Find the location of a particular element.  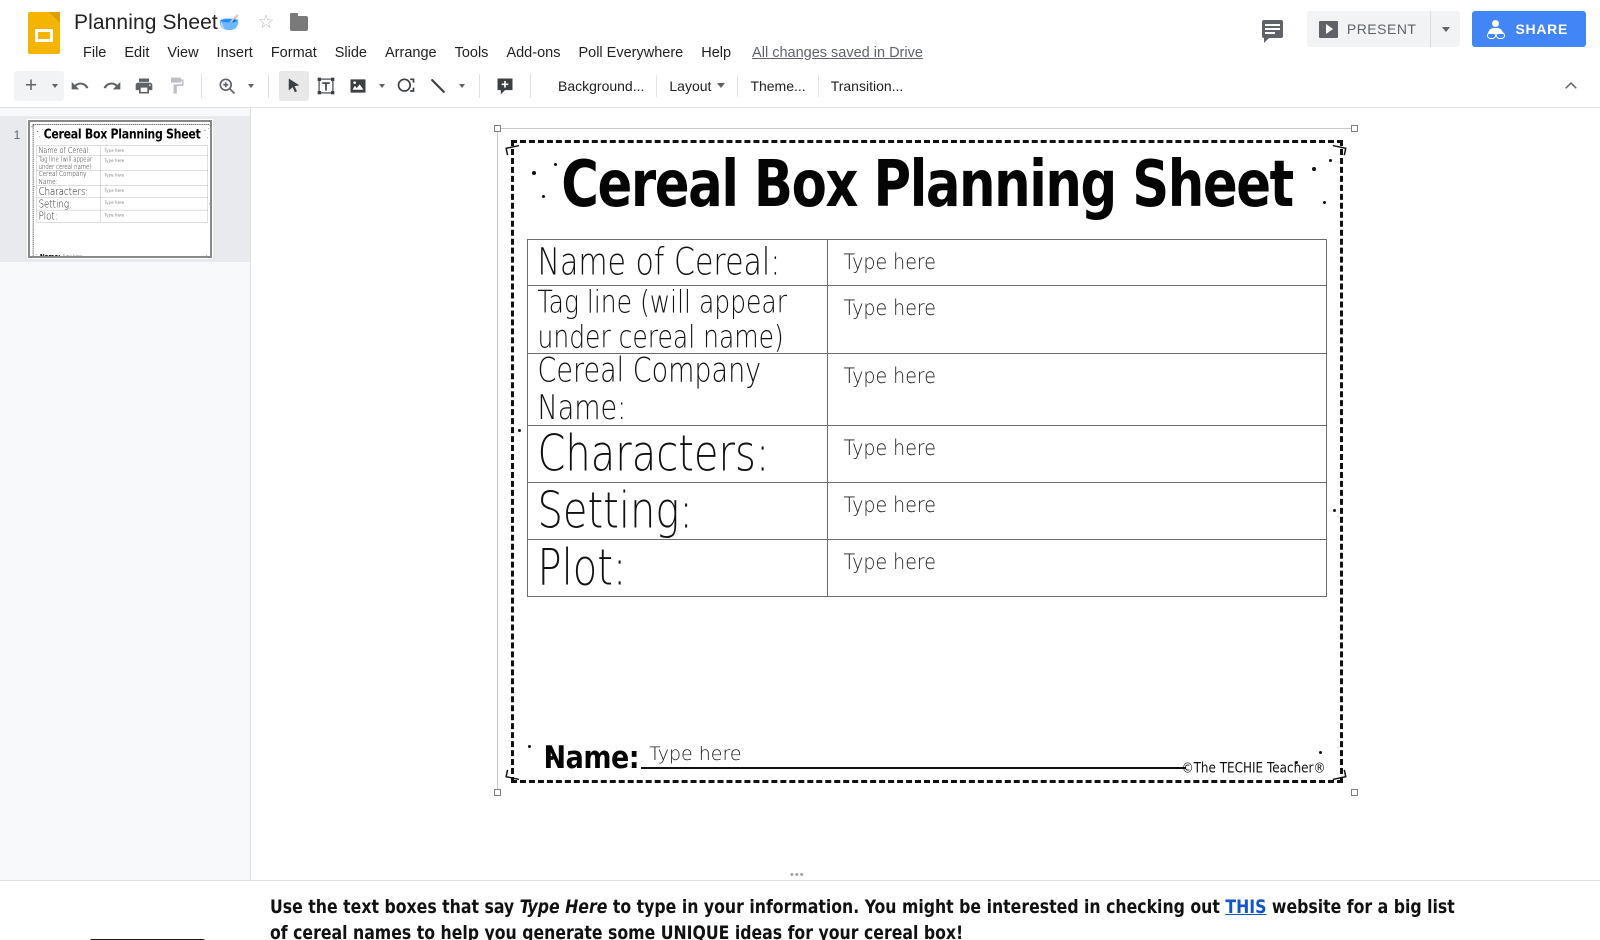

slide-thumbnail-1: 1 ⌐ ⌐ ⌐ ⌐ Cereal Box Pl is located at coordinates (125, 189).